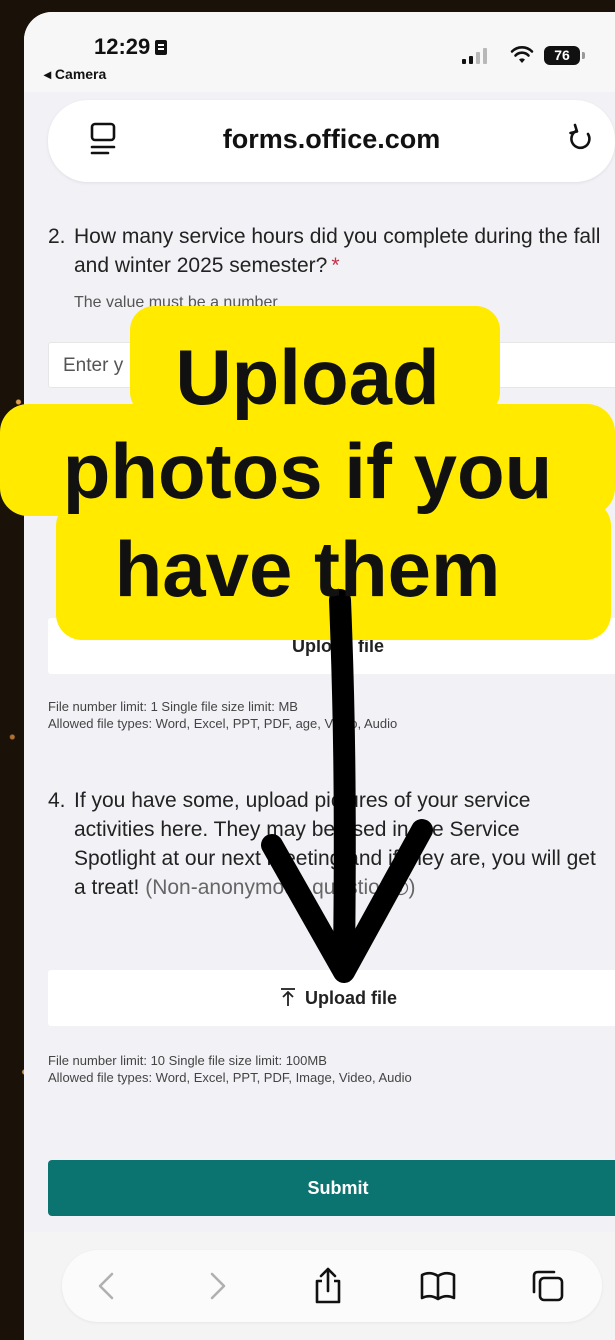 This screenshot has height=1340, width=615. I want to click on overlay-line-2: photos if you, so click(307, 471).